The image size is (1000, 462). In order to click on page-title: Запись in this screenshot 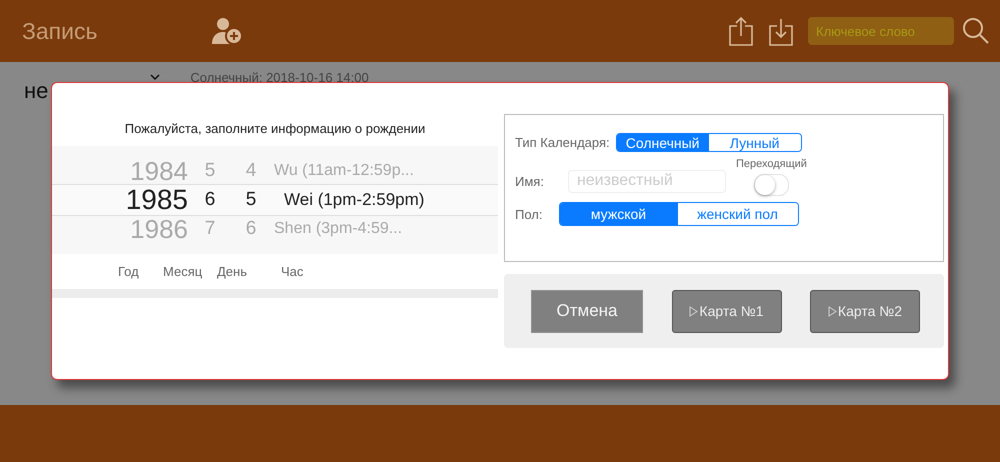, I will do `click(60, 31)`.